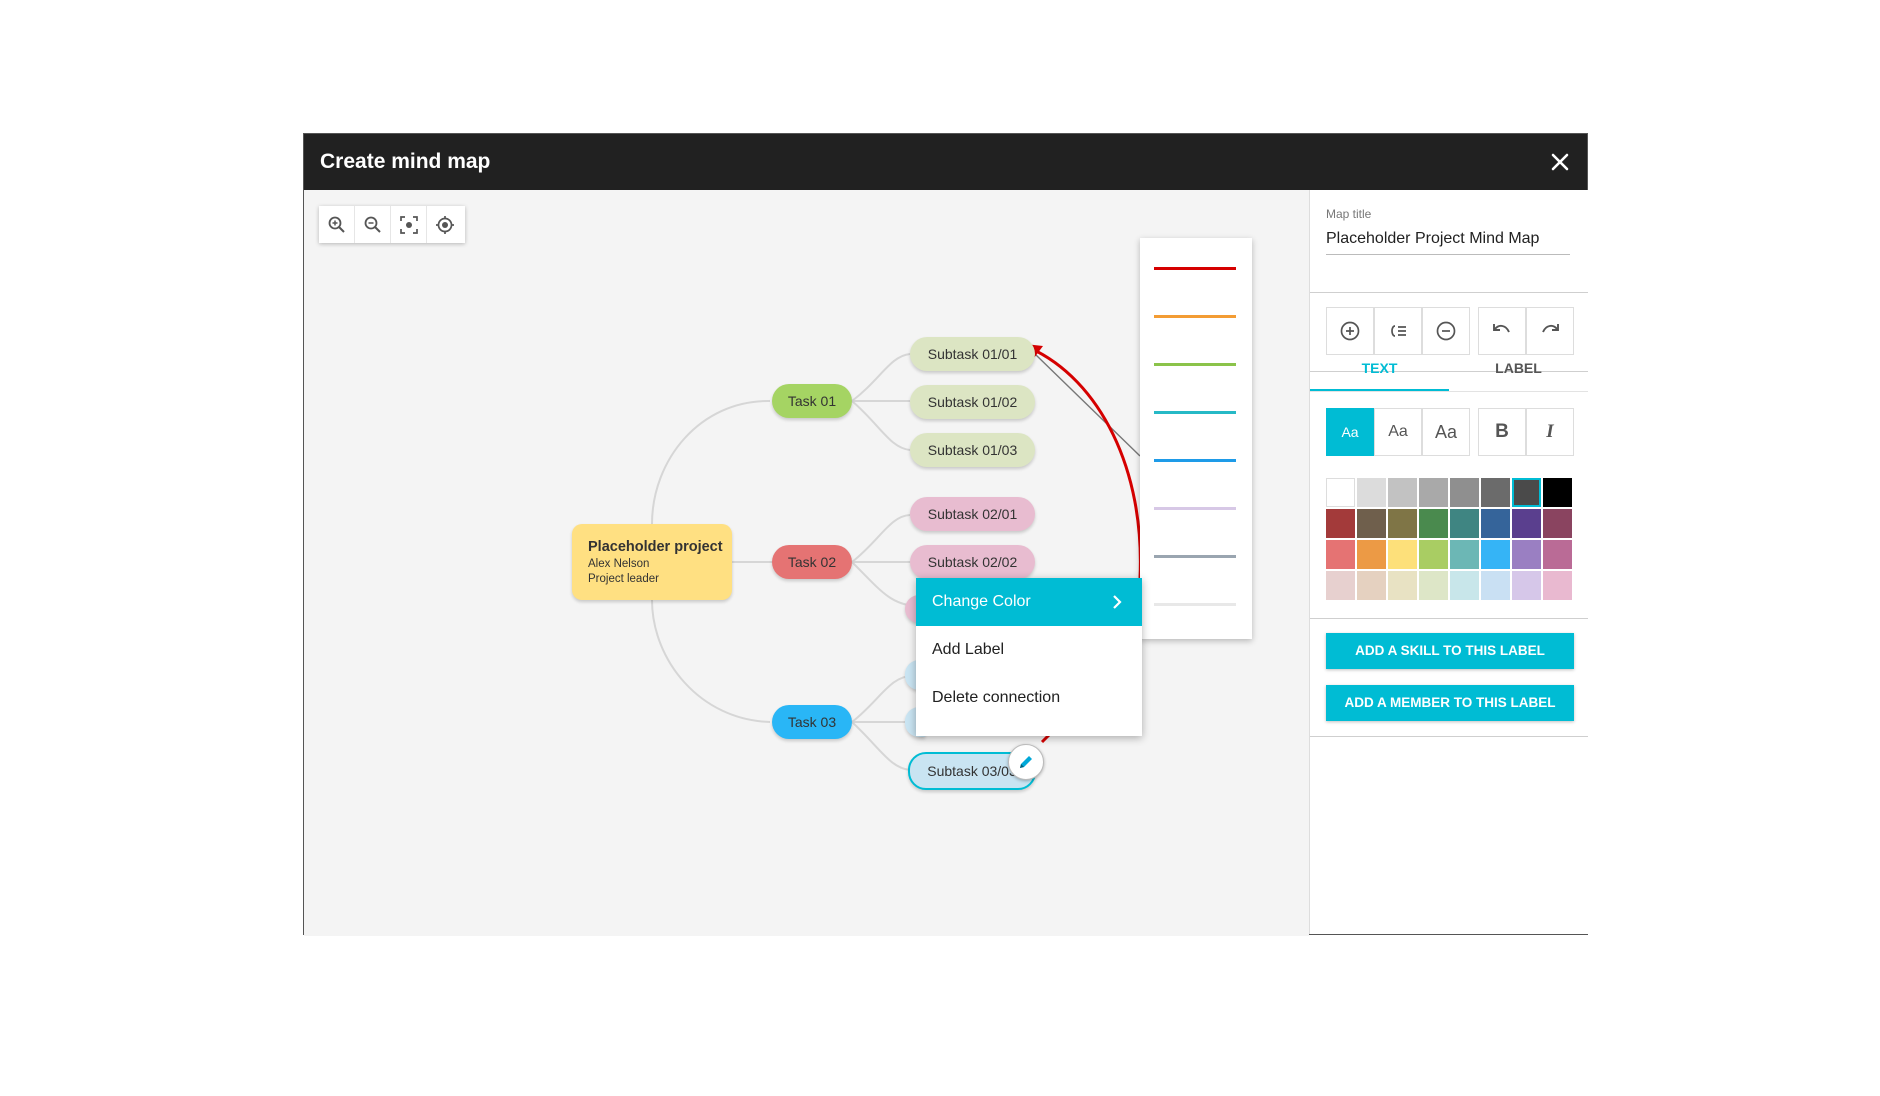  Describe the element at coordinates (623, 579) in the screenshot. I see `root-node-role: Project leader` at that location.